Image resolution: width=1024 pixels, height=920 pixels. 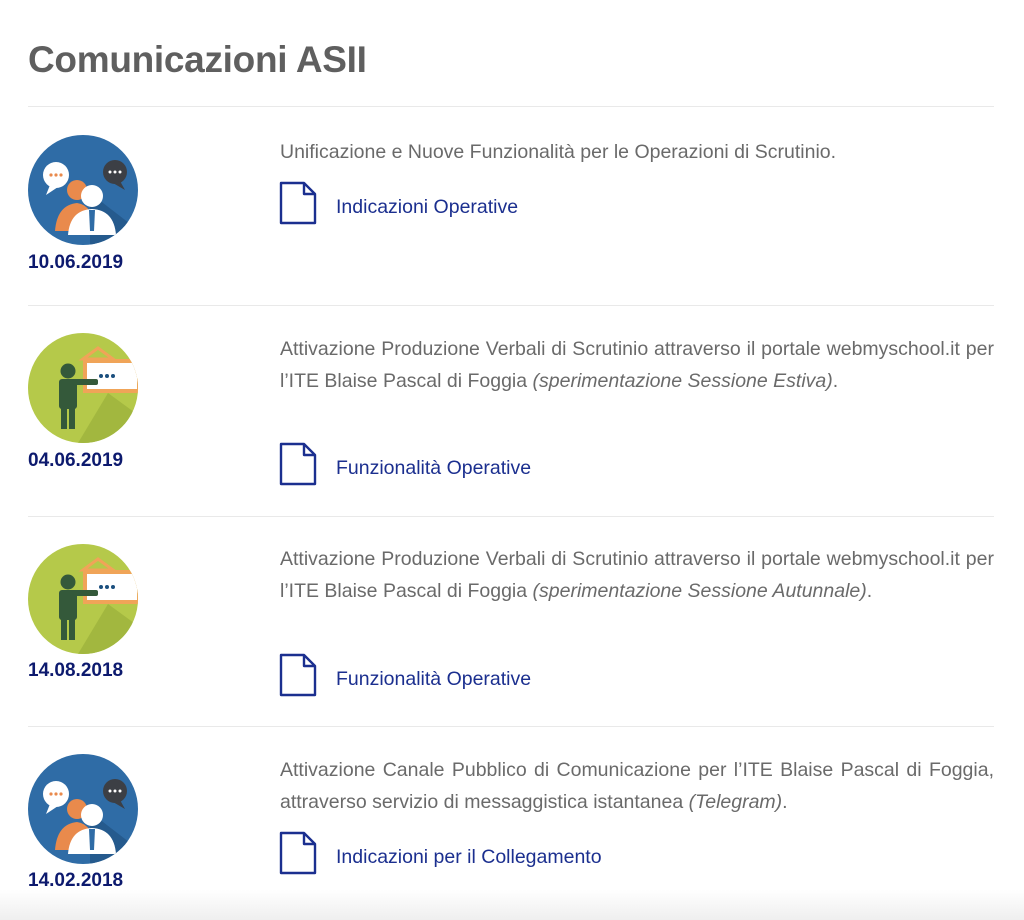 I want to click on entry-text-italic: (Telegram), so click(x=735, y=801).